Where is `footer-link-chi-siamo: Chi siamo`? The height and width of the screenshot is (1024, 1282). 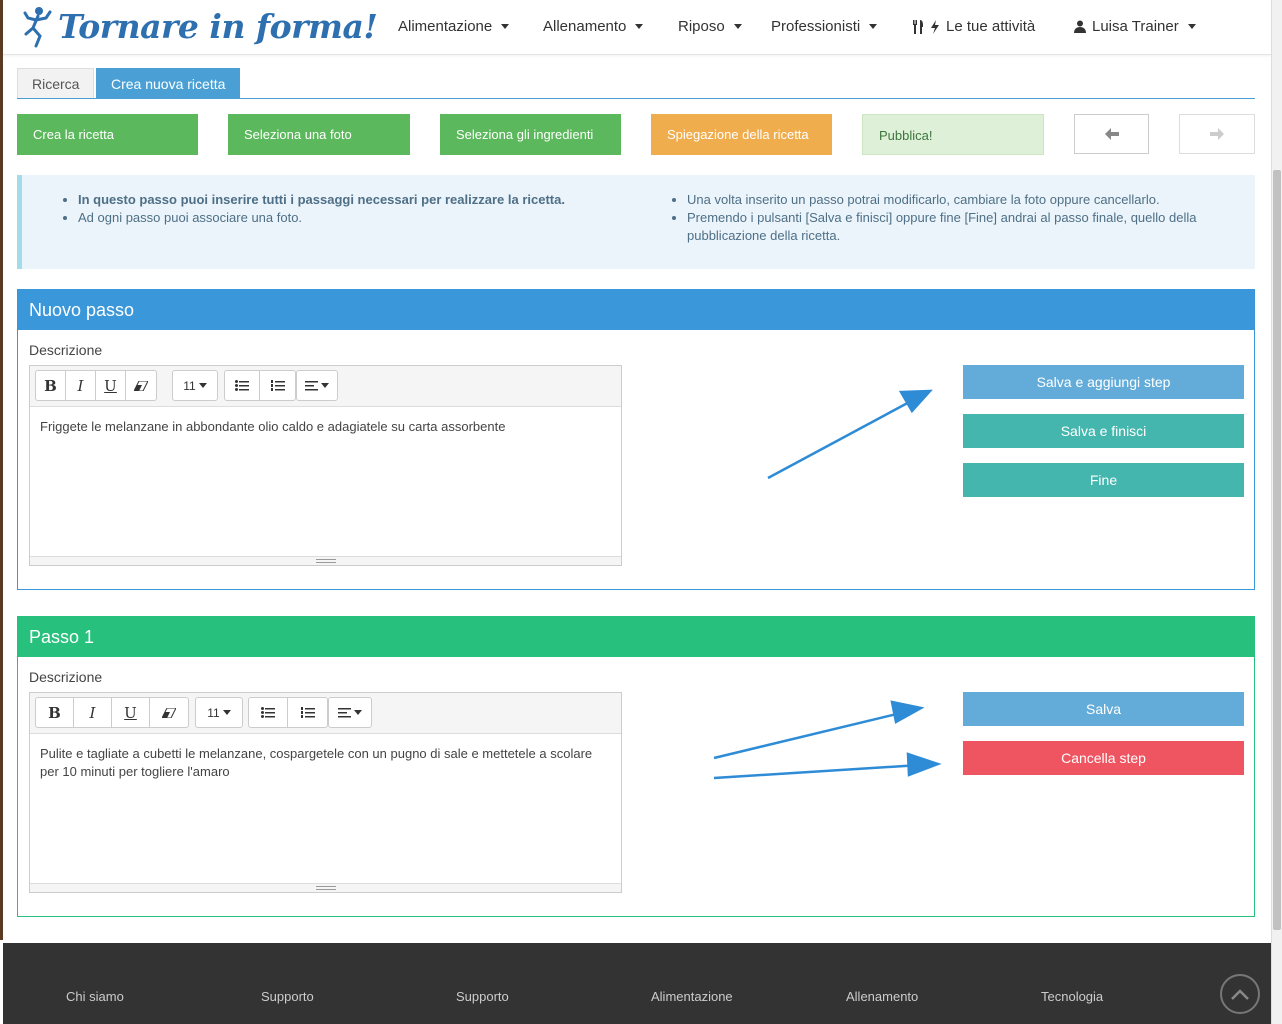 footer-link-chi-siamo: Chi siamo is located at coordinates (95, 996).